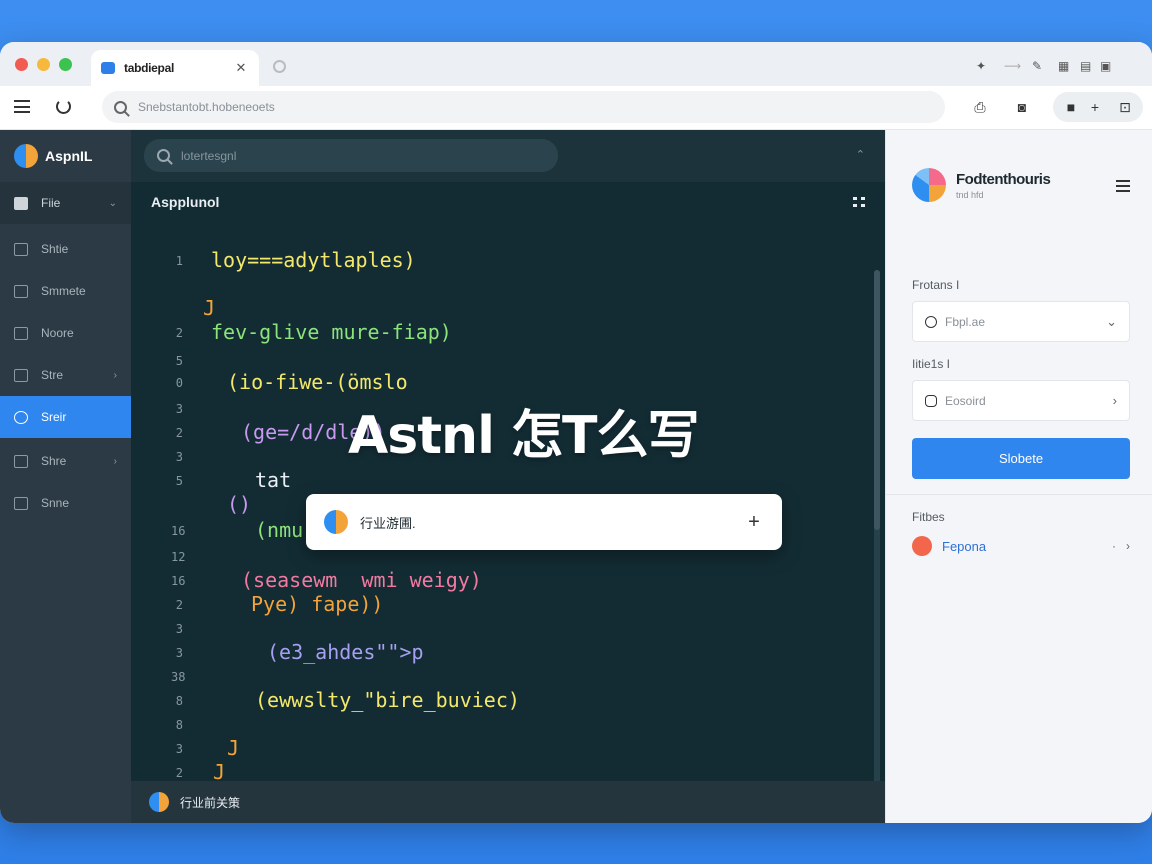 The height and width of the screenshot is (864, 1152). I want to click on sidebar-item-active: Sreir, so click(65, 417).